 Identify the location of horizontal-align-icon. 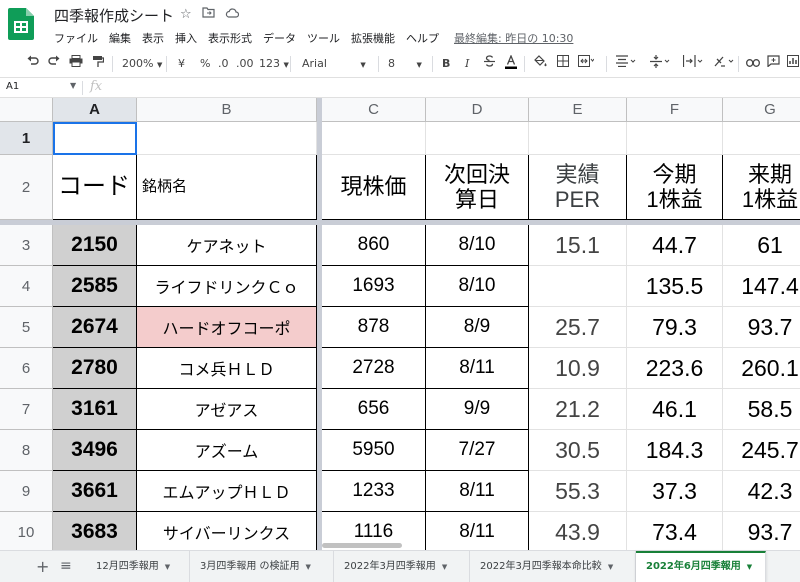
(626, 64).